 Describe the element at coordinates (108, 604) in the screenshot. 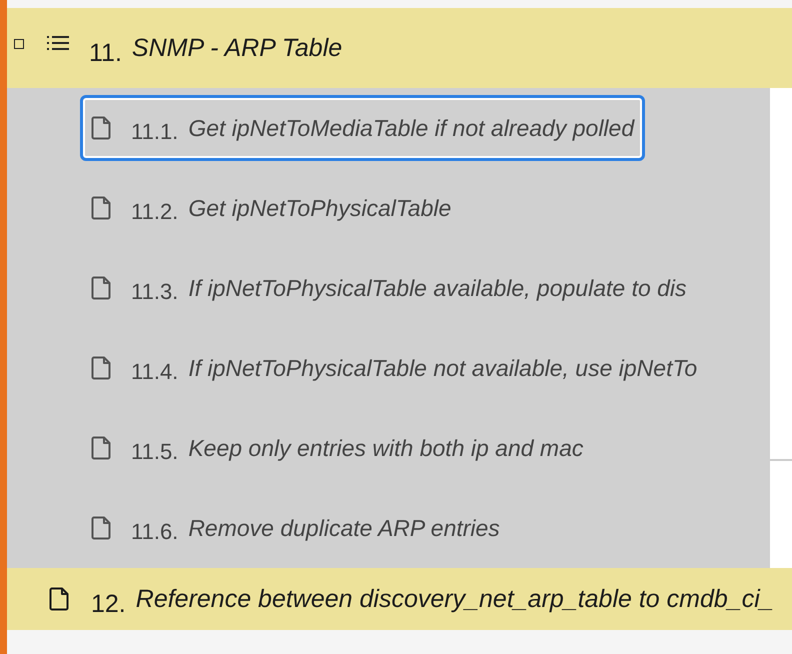

I see `section-number: 12.` at that location.